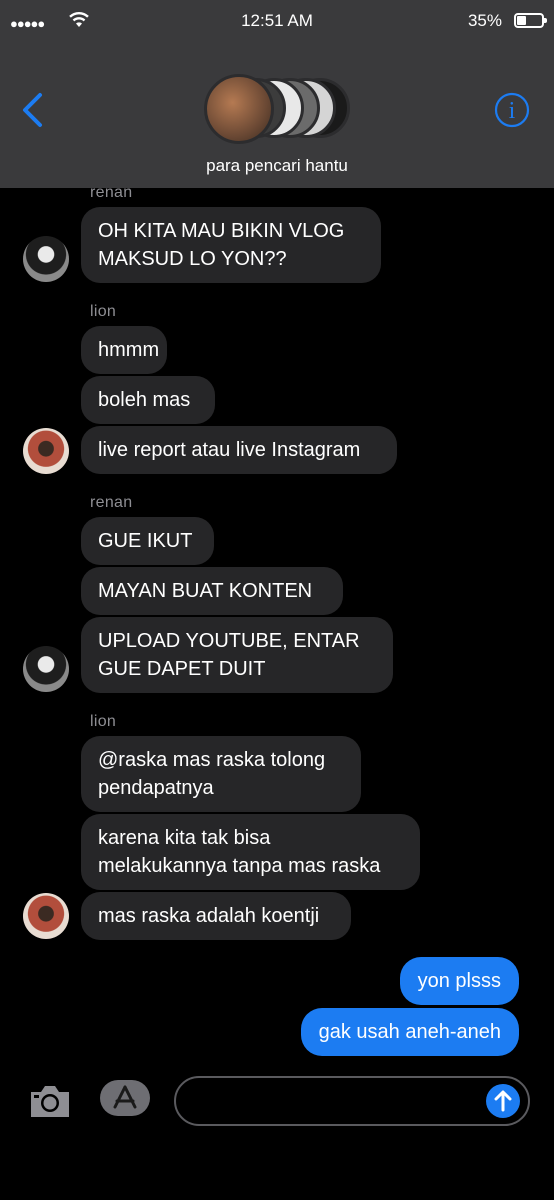 This screenshot has width=554, height=1200. What do you see at coordinates (221, 774) in the screenshot?
I see `message-bubble: @raska mas raska tolong pendapatnya` at bounding box center [221, 774].